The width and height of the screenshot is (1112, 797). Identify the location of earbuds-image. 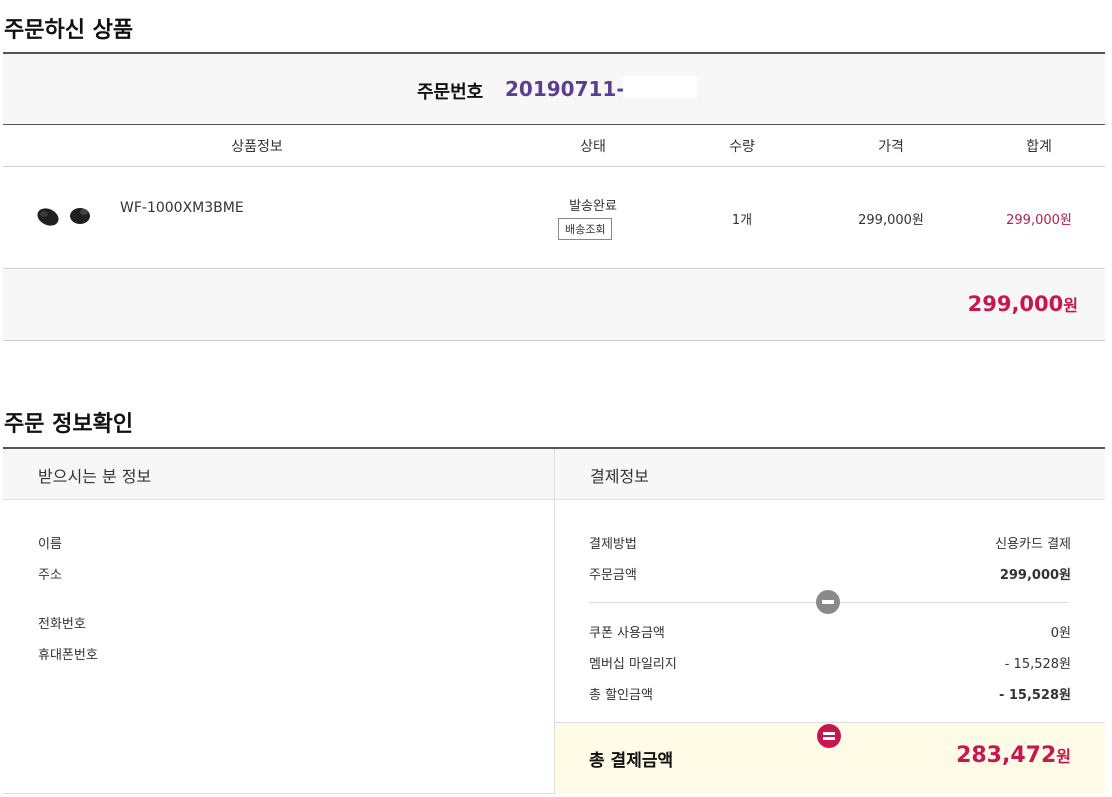
(63, 217).